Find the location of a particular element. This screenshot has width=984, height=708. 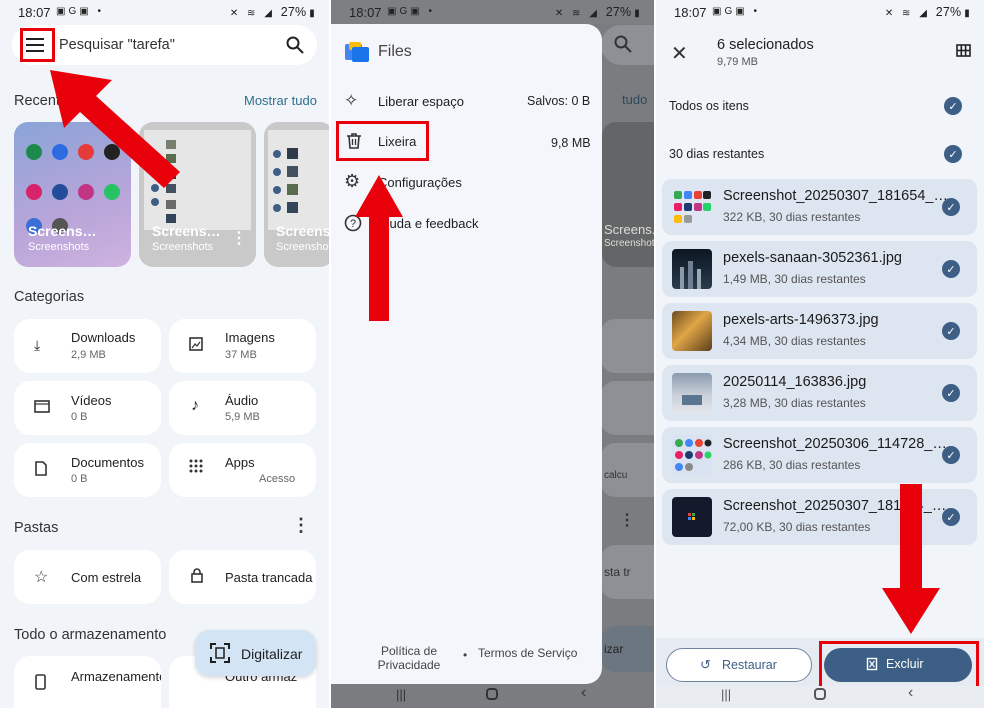

close-icon: ✕ is located at coordinates (679, 53).